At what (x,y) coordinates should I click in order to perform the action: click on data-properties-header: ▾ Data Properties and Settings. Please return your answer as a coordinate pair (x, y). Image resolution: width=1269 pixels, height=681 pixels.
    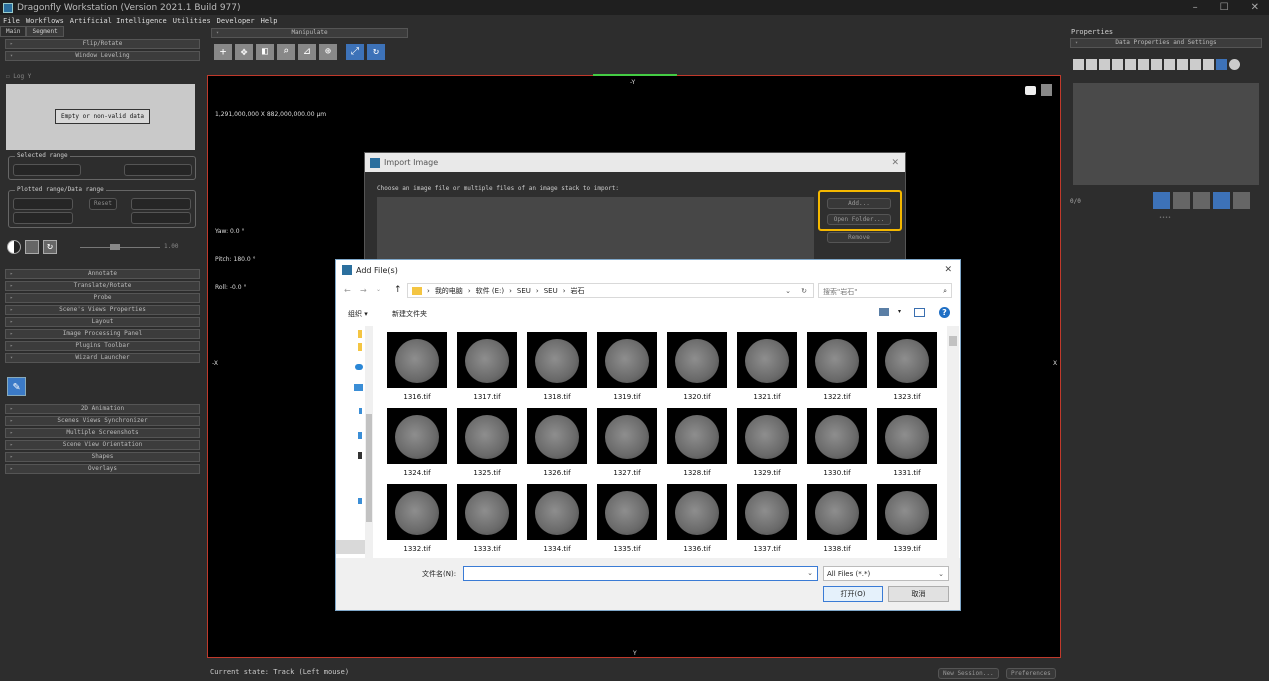
    Looking at the image, I should click on (1166, 43).